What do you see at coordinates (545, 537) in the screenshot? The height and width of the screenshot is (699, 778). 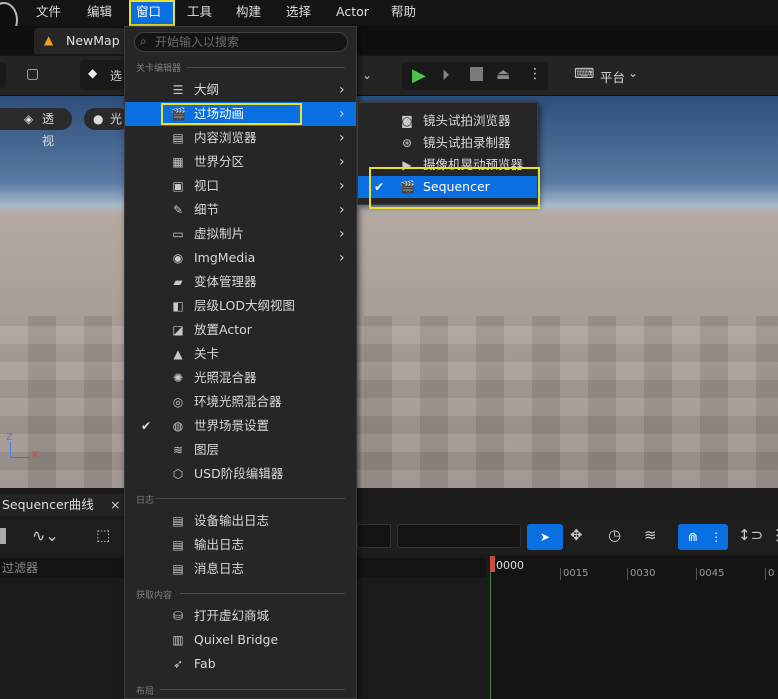 I see `select-tool-button: ➤` at bounding box center [545, 537].